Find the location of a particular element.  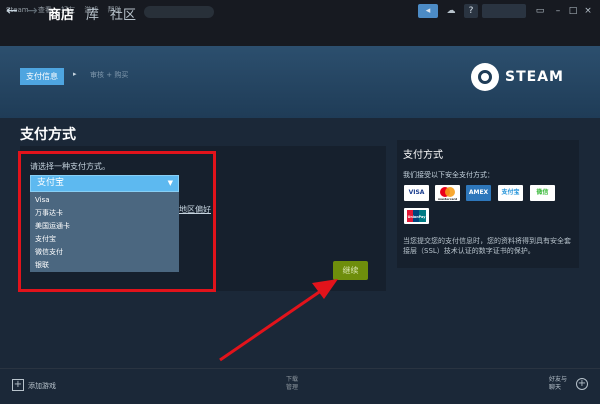

downloads-manage-label: 管理 is located at coordinates (292, 387).